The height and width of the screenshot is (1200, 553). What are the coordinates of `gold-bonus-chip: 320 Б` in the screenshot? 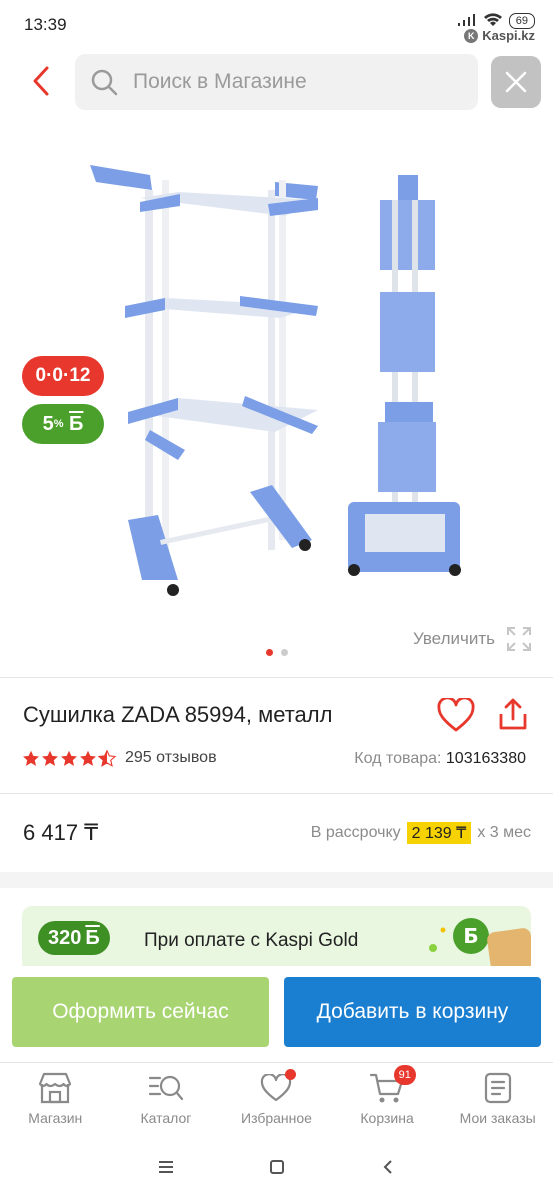 It's located at (74, 938).